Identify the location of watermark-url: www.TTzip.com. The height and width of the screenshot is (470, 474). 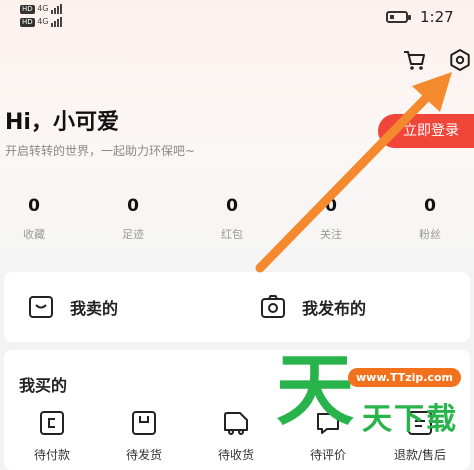
(404, 377).